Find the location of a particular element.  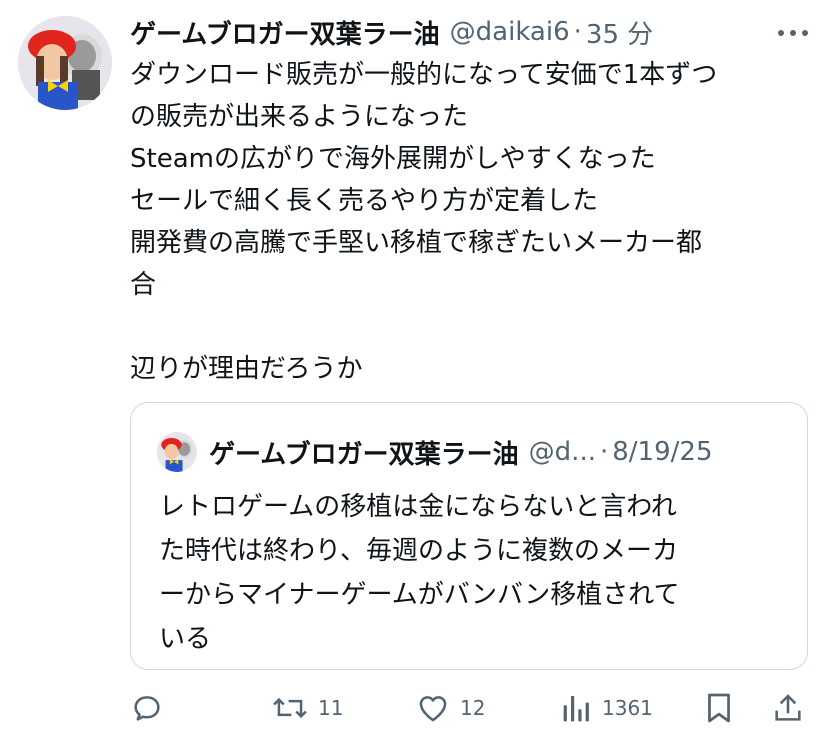

bookmark-button is located at coordinates (719, 708).